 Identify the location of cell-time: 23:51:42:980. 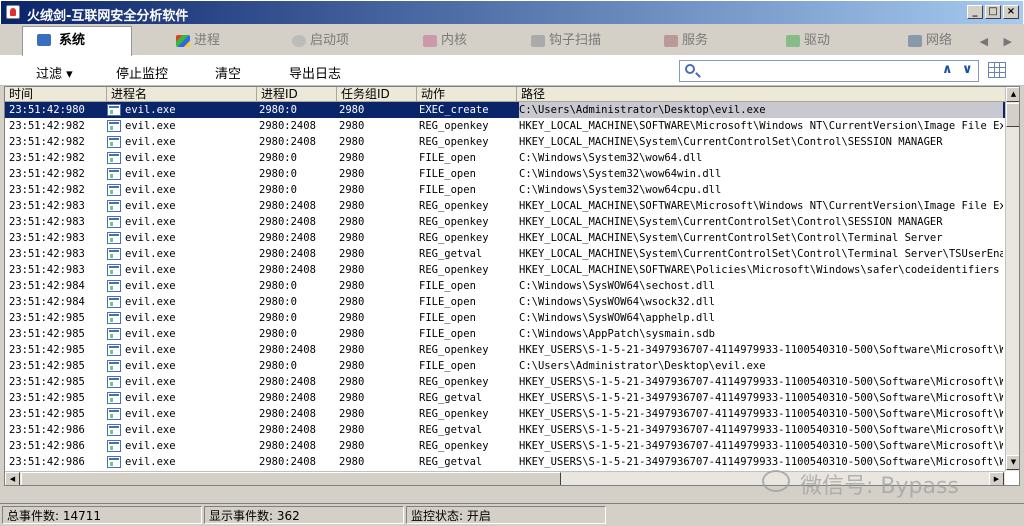
(47, 110).